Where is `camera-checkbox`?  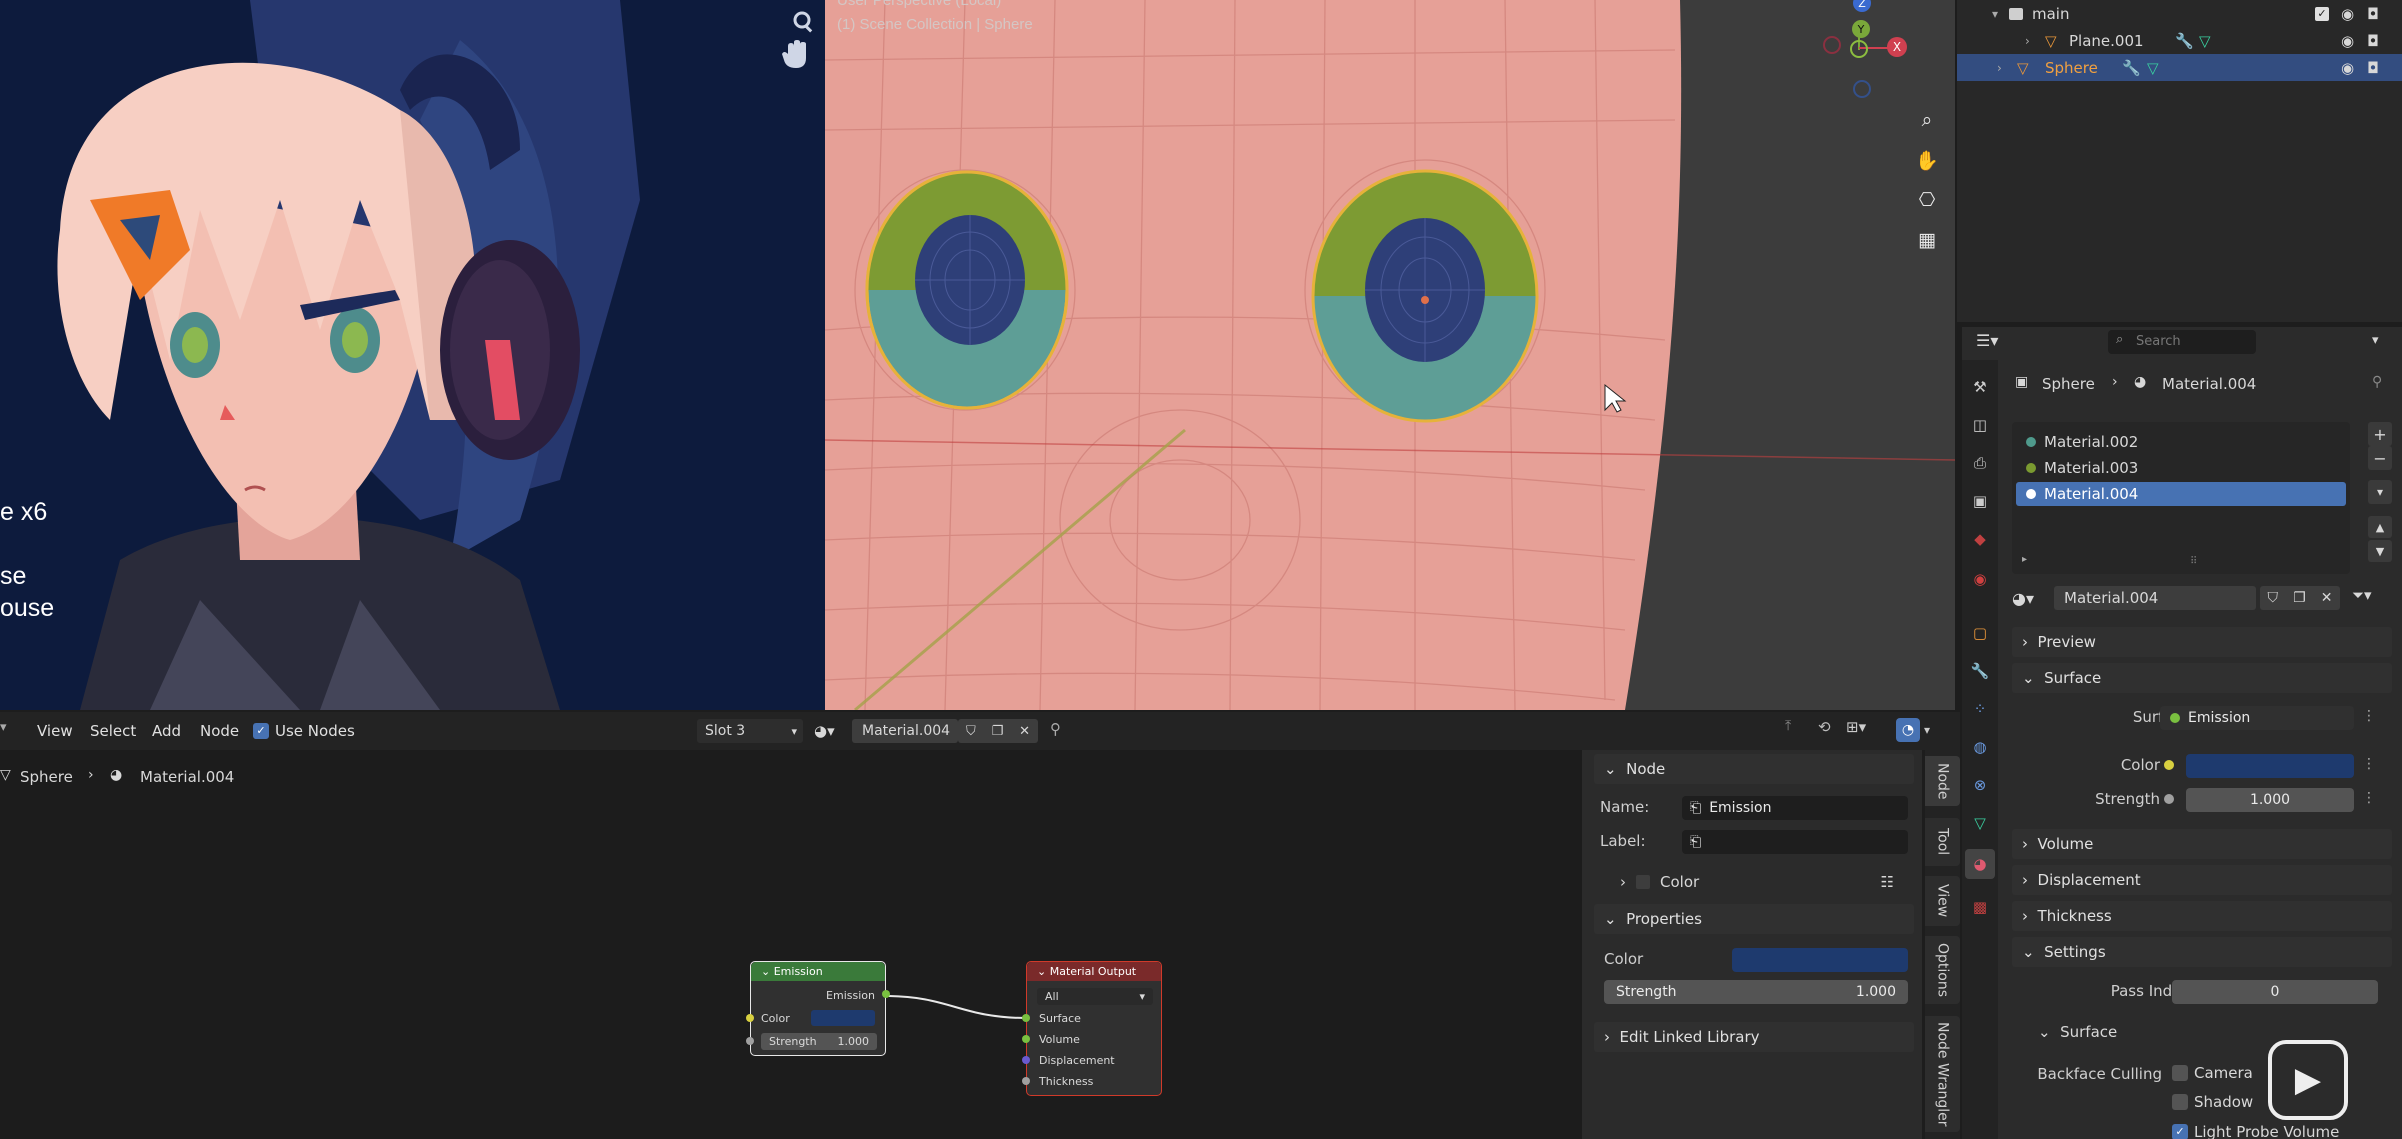
camera-checkbox is located at coordinates (2180, 1073).